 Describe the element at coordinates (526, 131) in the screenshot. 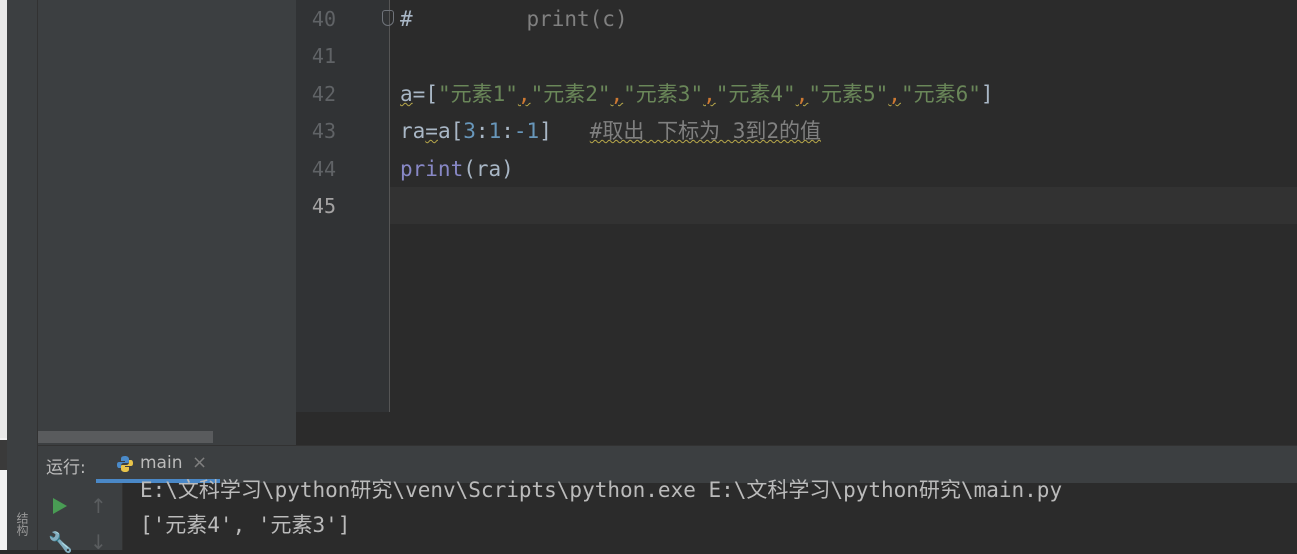

I see `slice-step: -1` at that location.